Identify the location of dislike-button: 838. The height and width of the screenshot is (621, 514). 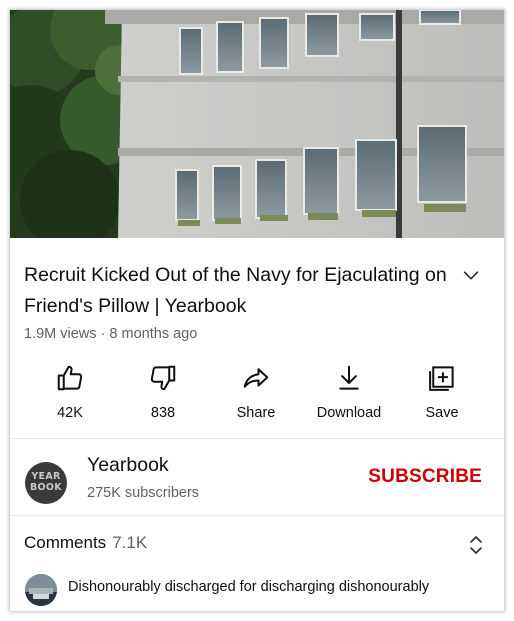
(163, 392).